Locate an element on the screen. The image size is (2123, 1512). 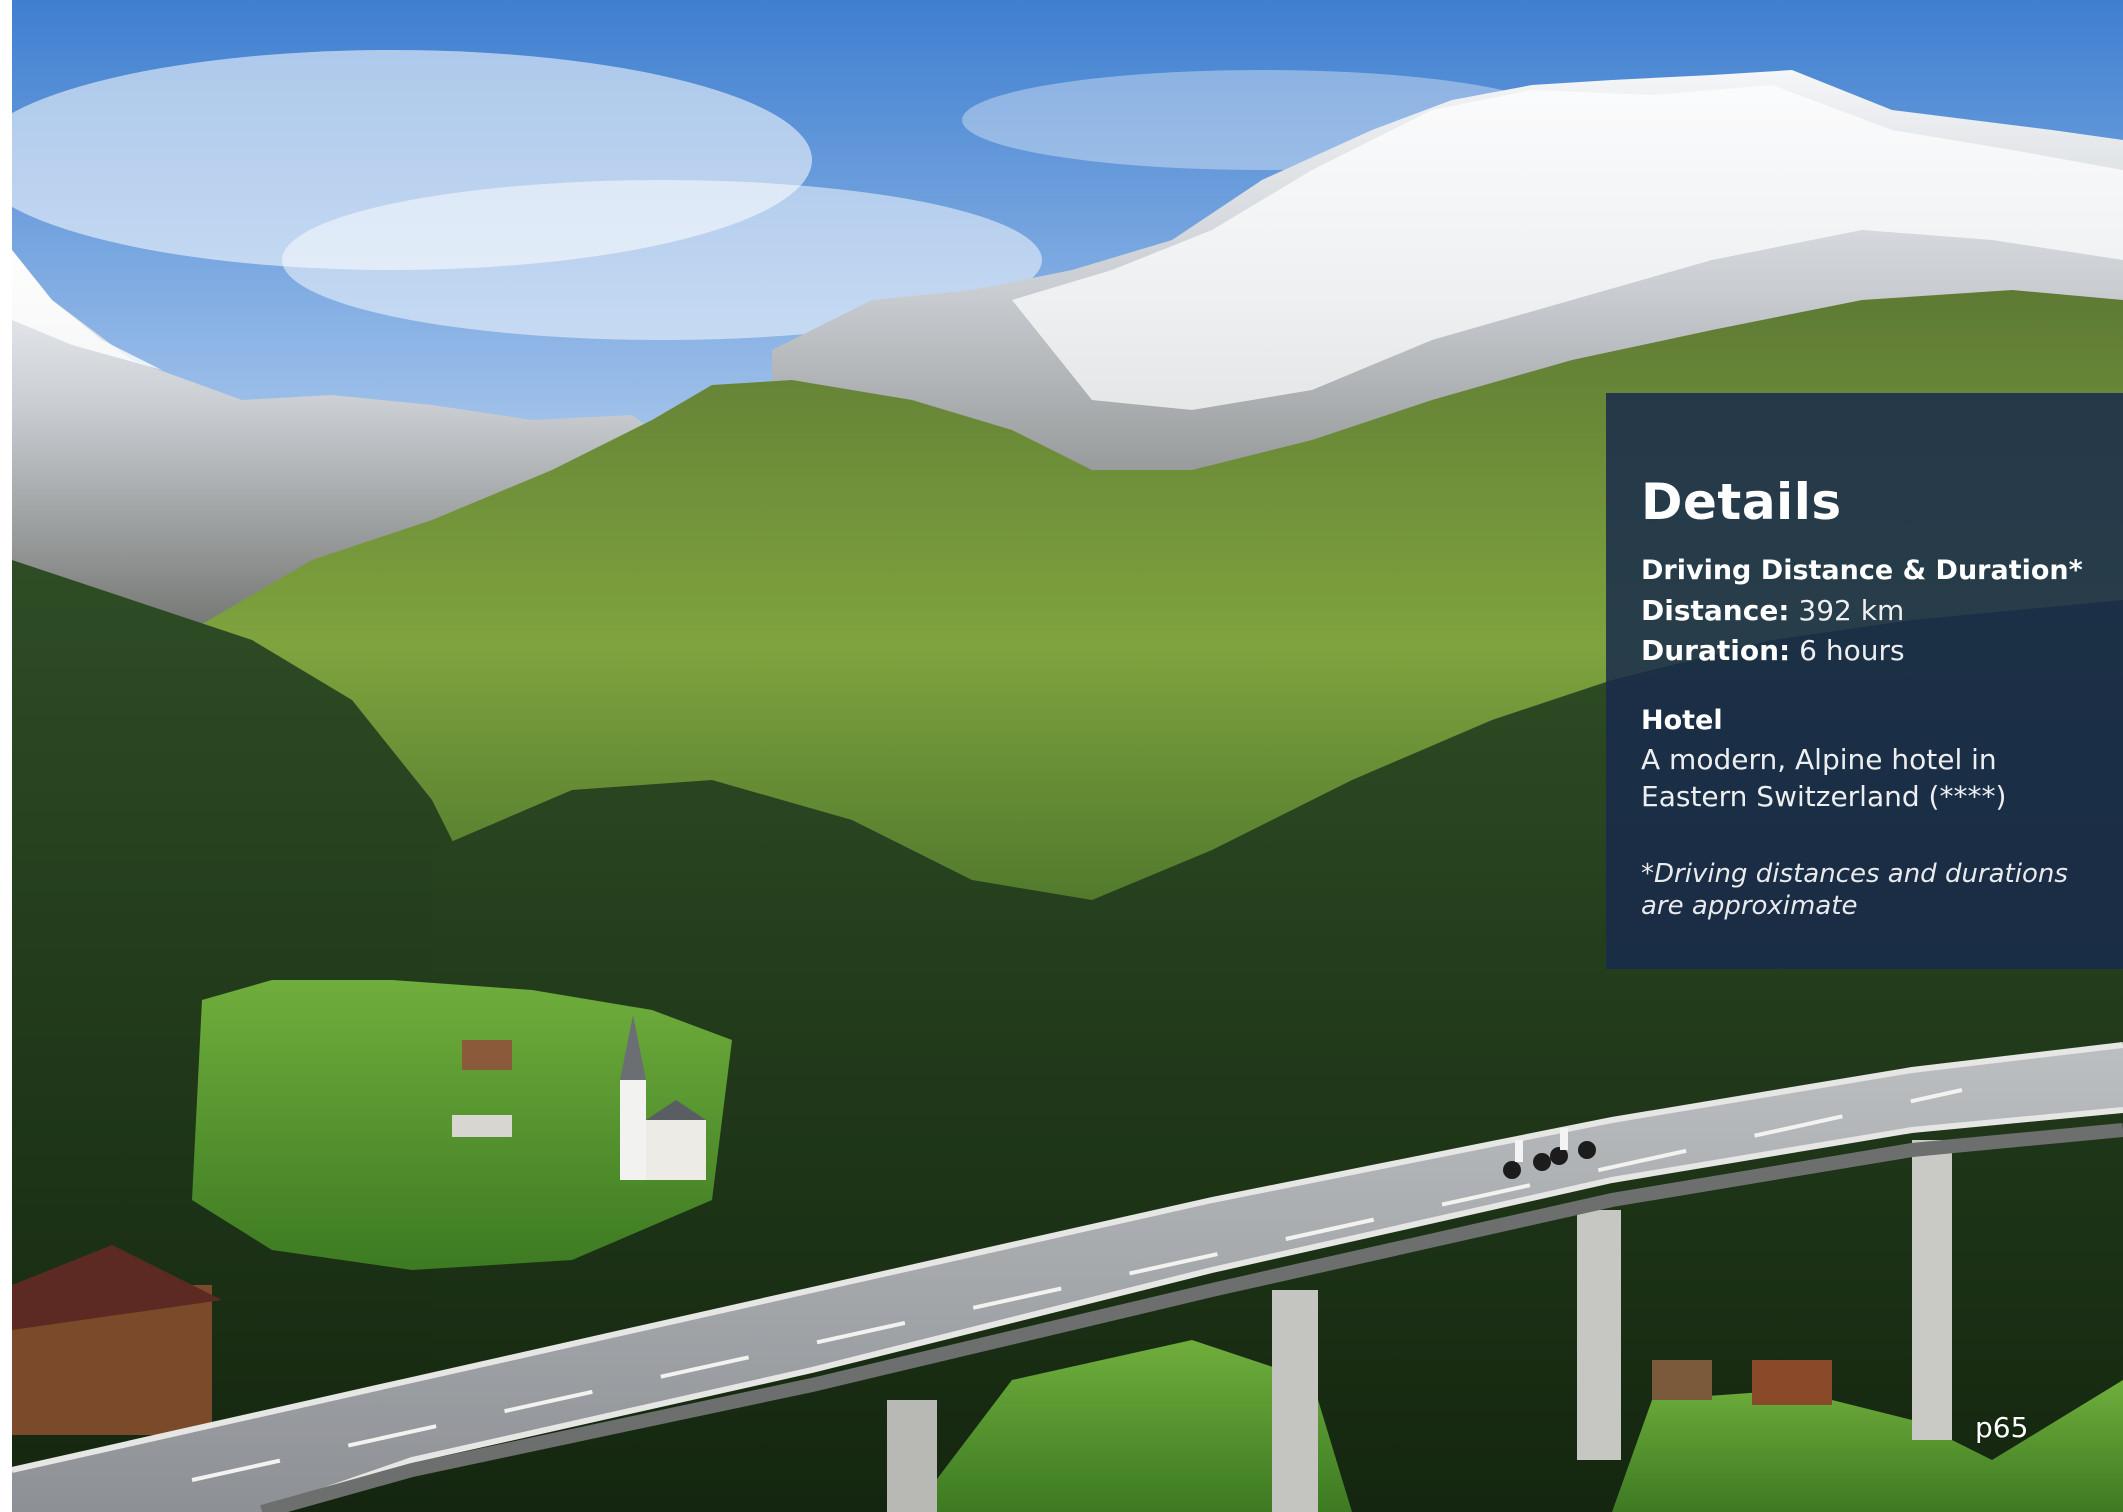
duration-label: Duration: is located at coordinates (1716, 650).